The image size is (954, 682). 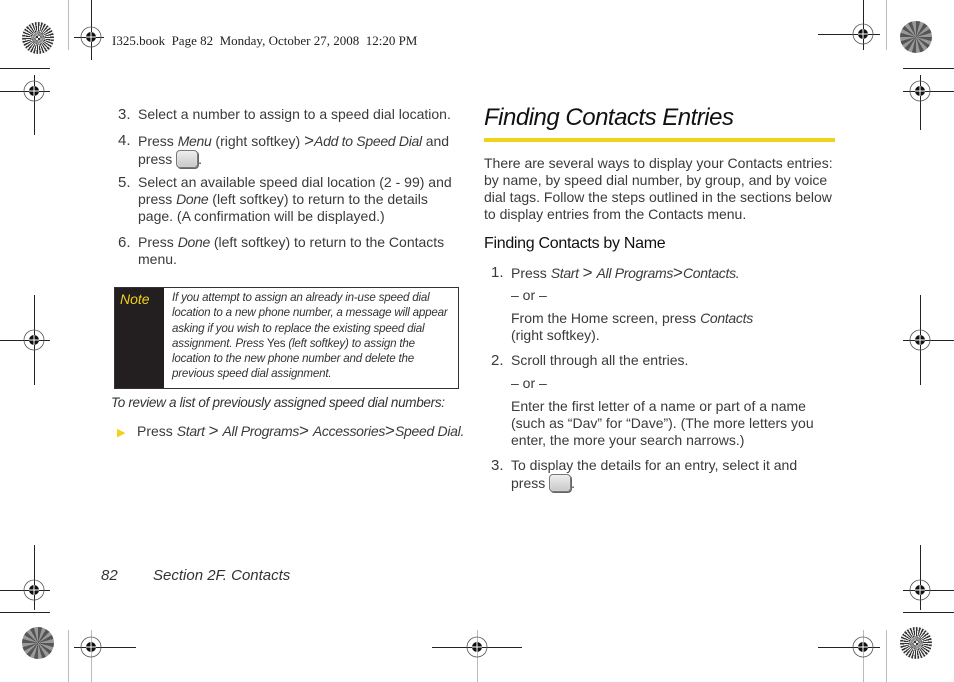 What do you see at coordinates (600, 360) in the screenshot?
I see `step-text: Scroll through all the entries.` at bounding box center [600, 360].